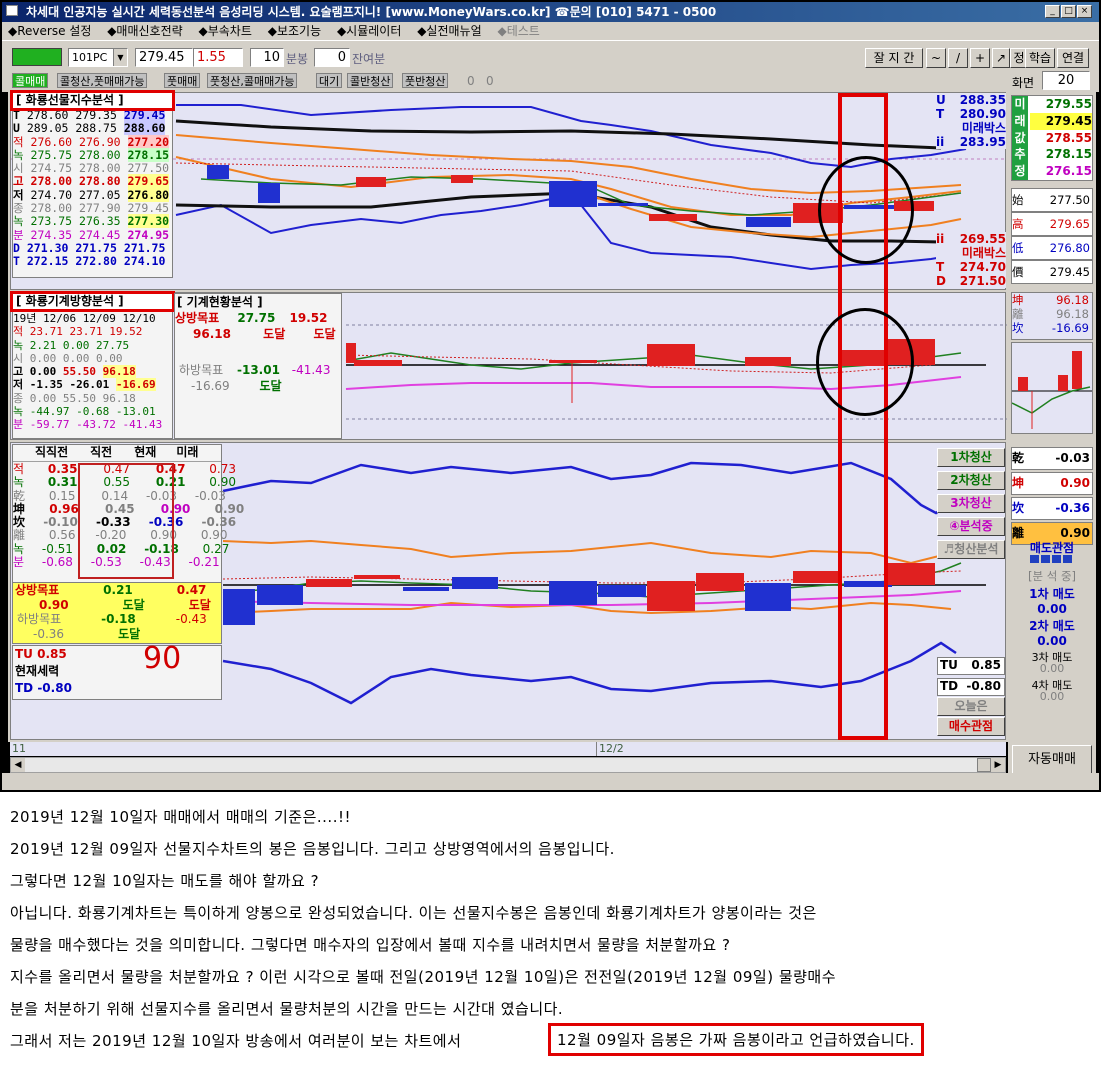 This screenshot has height=1082, width=1101. Describe the element at coordinates (971, 526) in the screenshot. I see `analyzing-button: ④분석중` at that location.